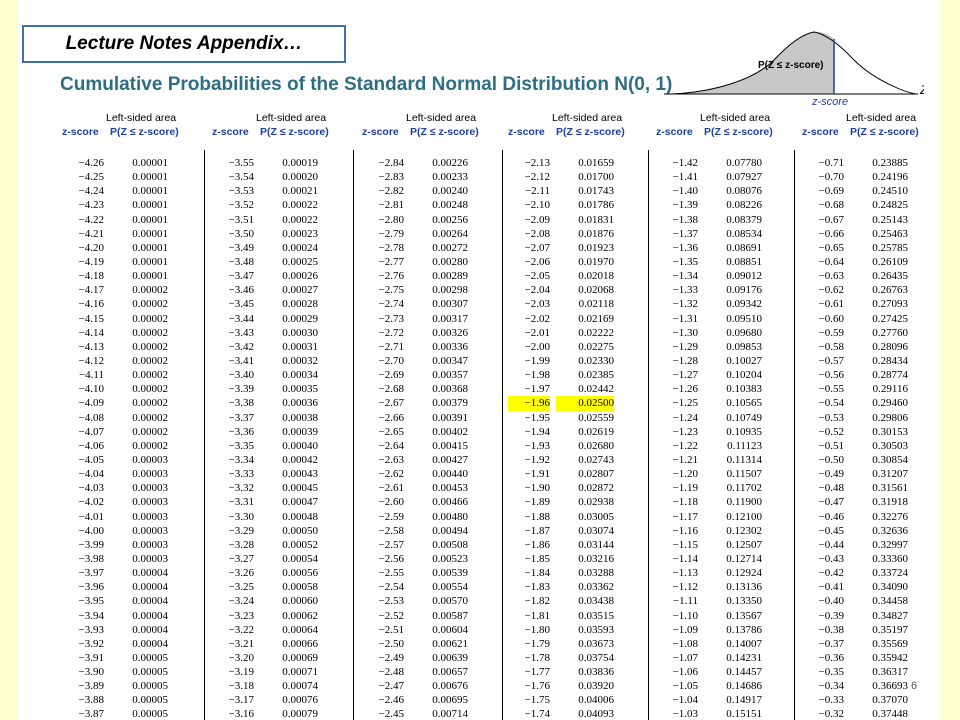  What do you see at coordinates (744, 530) in the screenshot?
I see `probability-cell: 0.12302` at bounding box center [744, 530].